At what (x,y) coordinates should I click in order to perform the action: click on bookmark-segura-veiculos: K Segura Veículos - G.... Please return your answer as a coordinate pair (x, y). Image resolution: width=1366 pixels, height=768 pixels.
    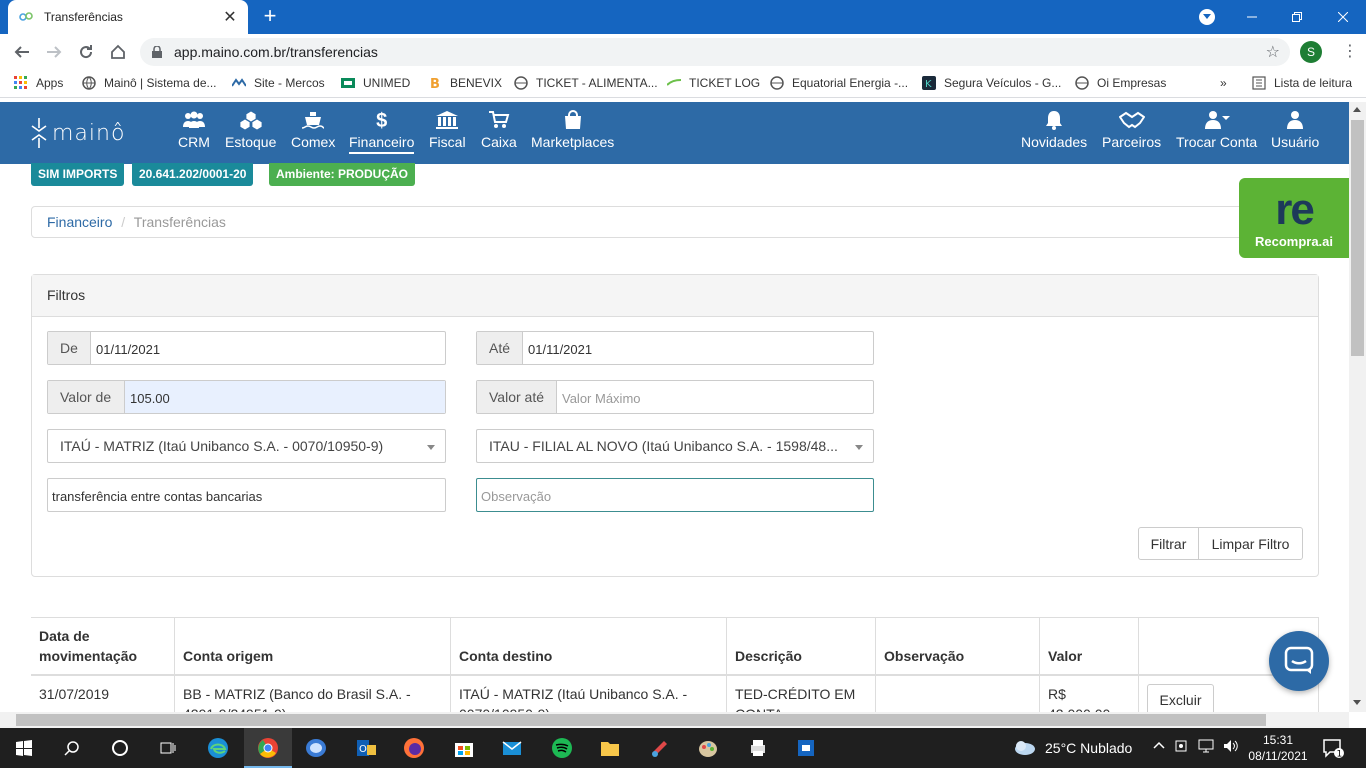
    Looking at the image, I should click on (991, 83).